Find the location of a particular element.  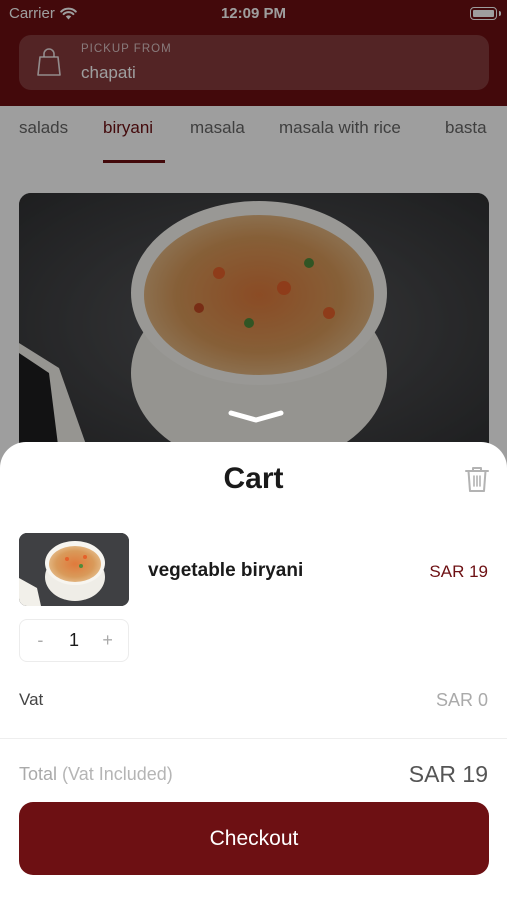

total-vat-note: (Vat Included) is located at coordinates (117, 774).